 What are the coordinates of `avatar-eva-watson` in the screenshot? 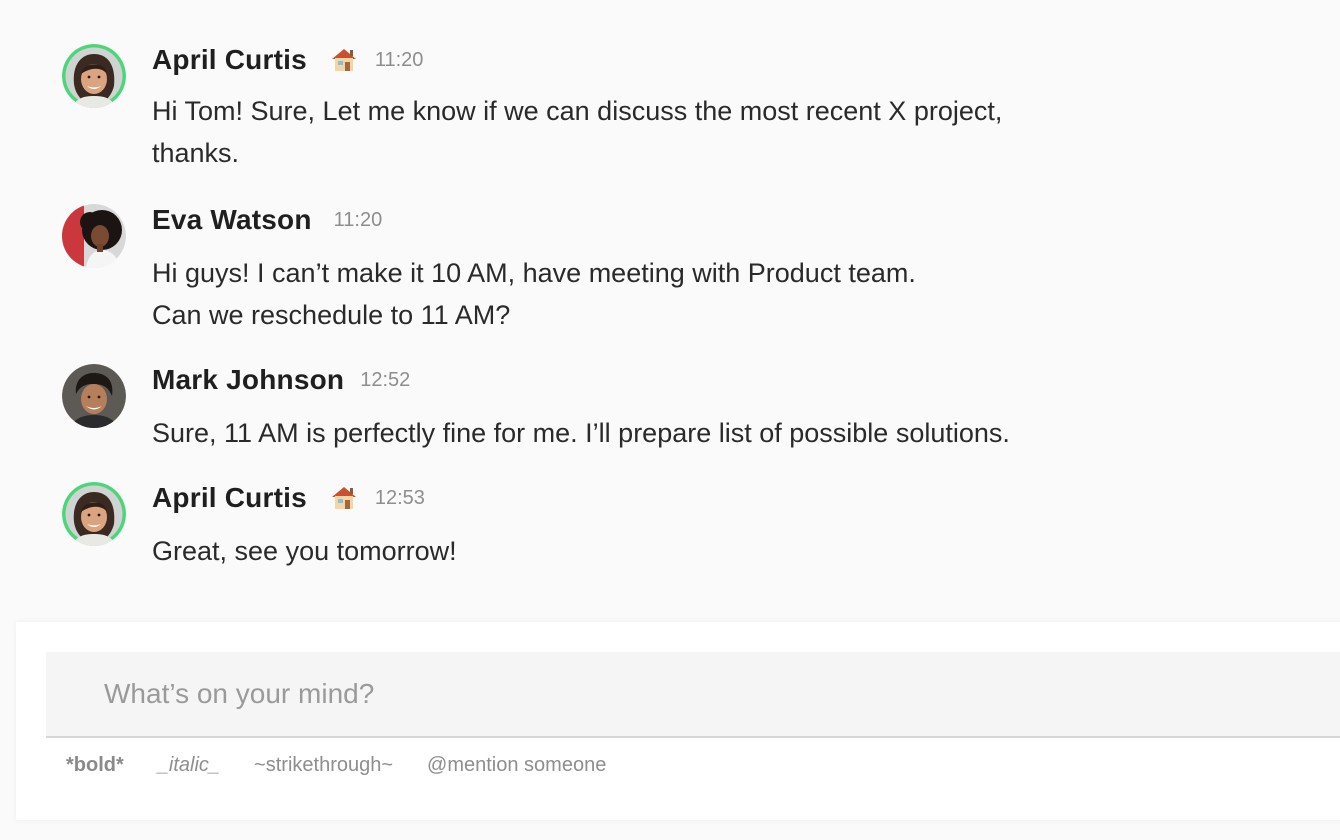 It's located at (94, 236).